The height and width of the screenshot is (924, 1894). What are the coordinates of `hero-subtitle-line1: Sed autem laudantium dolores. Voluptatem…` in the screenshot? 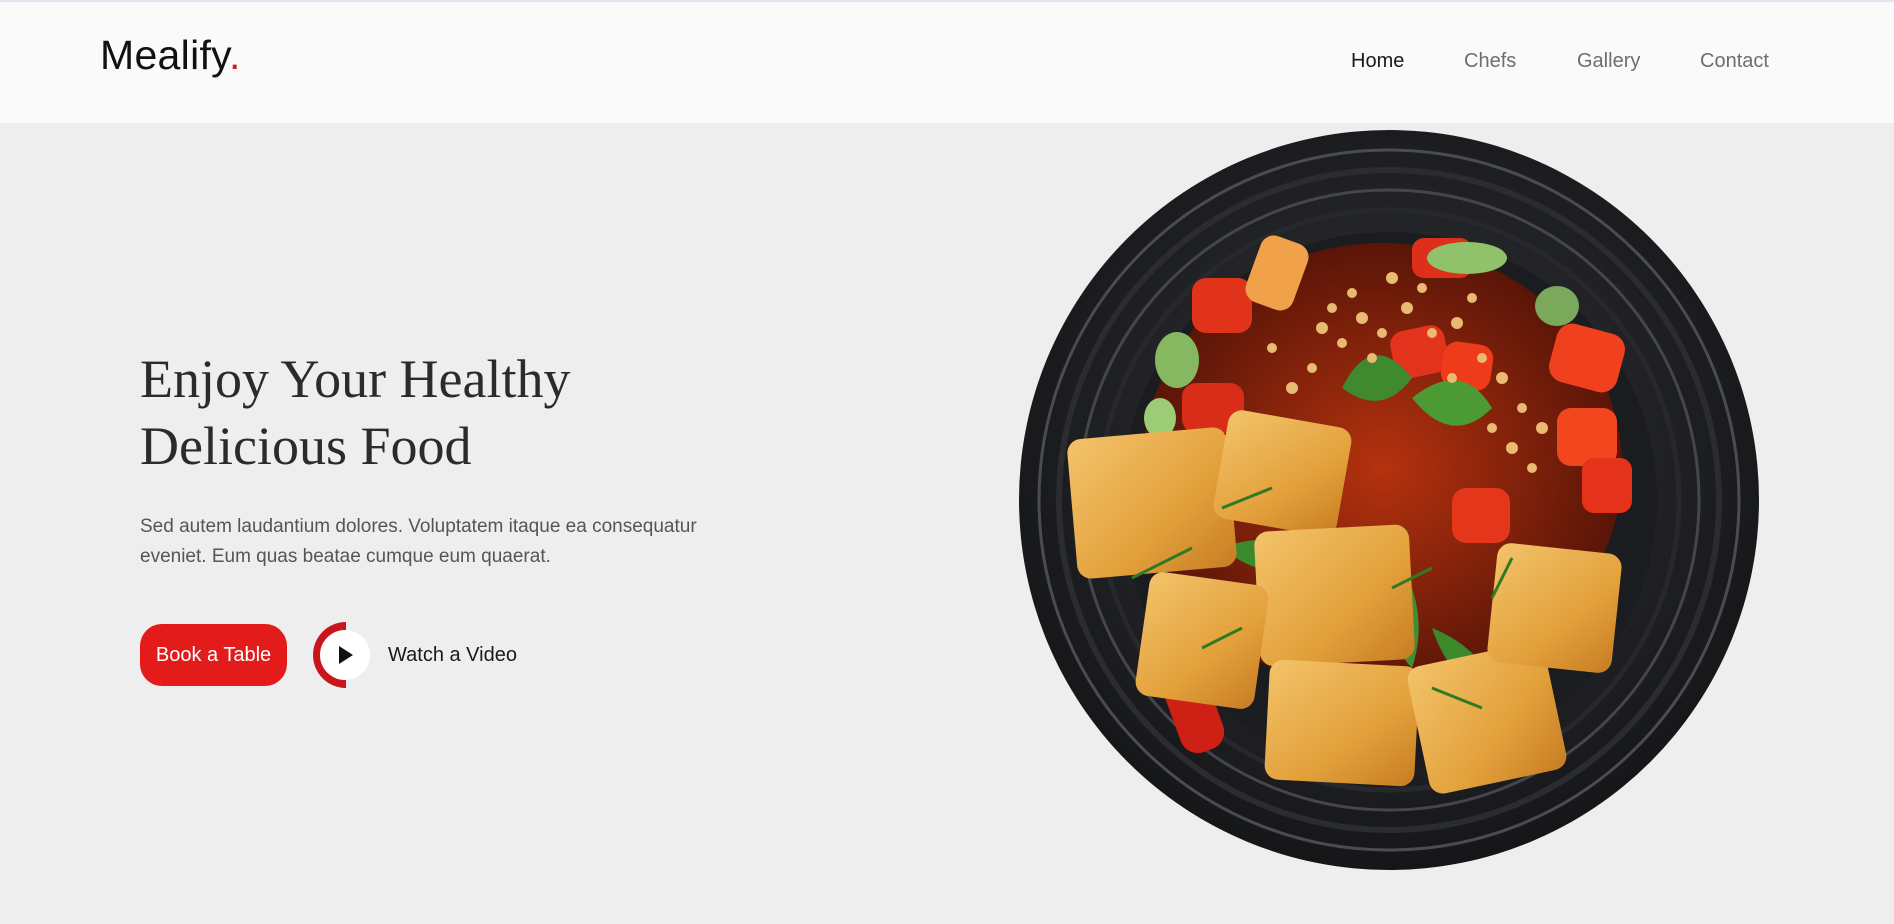 It's located at (418, 526).